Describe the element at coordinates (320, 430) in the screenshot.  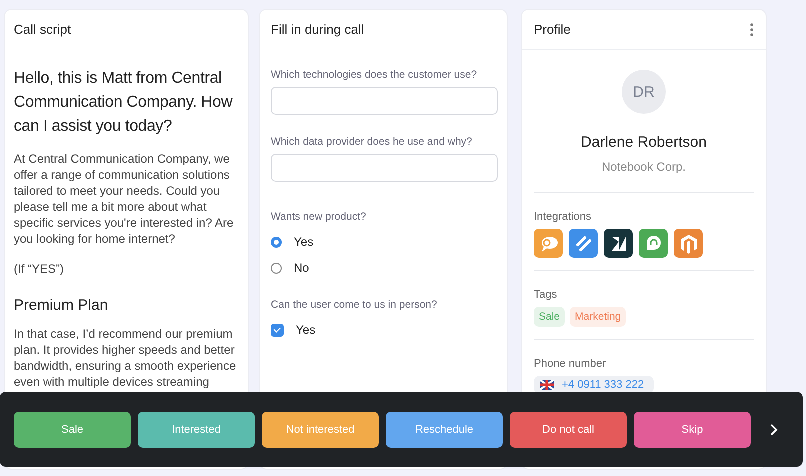
I see `action-button: Not interested` at that location.